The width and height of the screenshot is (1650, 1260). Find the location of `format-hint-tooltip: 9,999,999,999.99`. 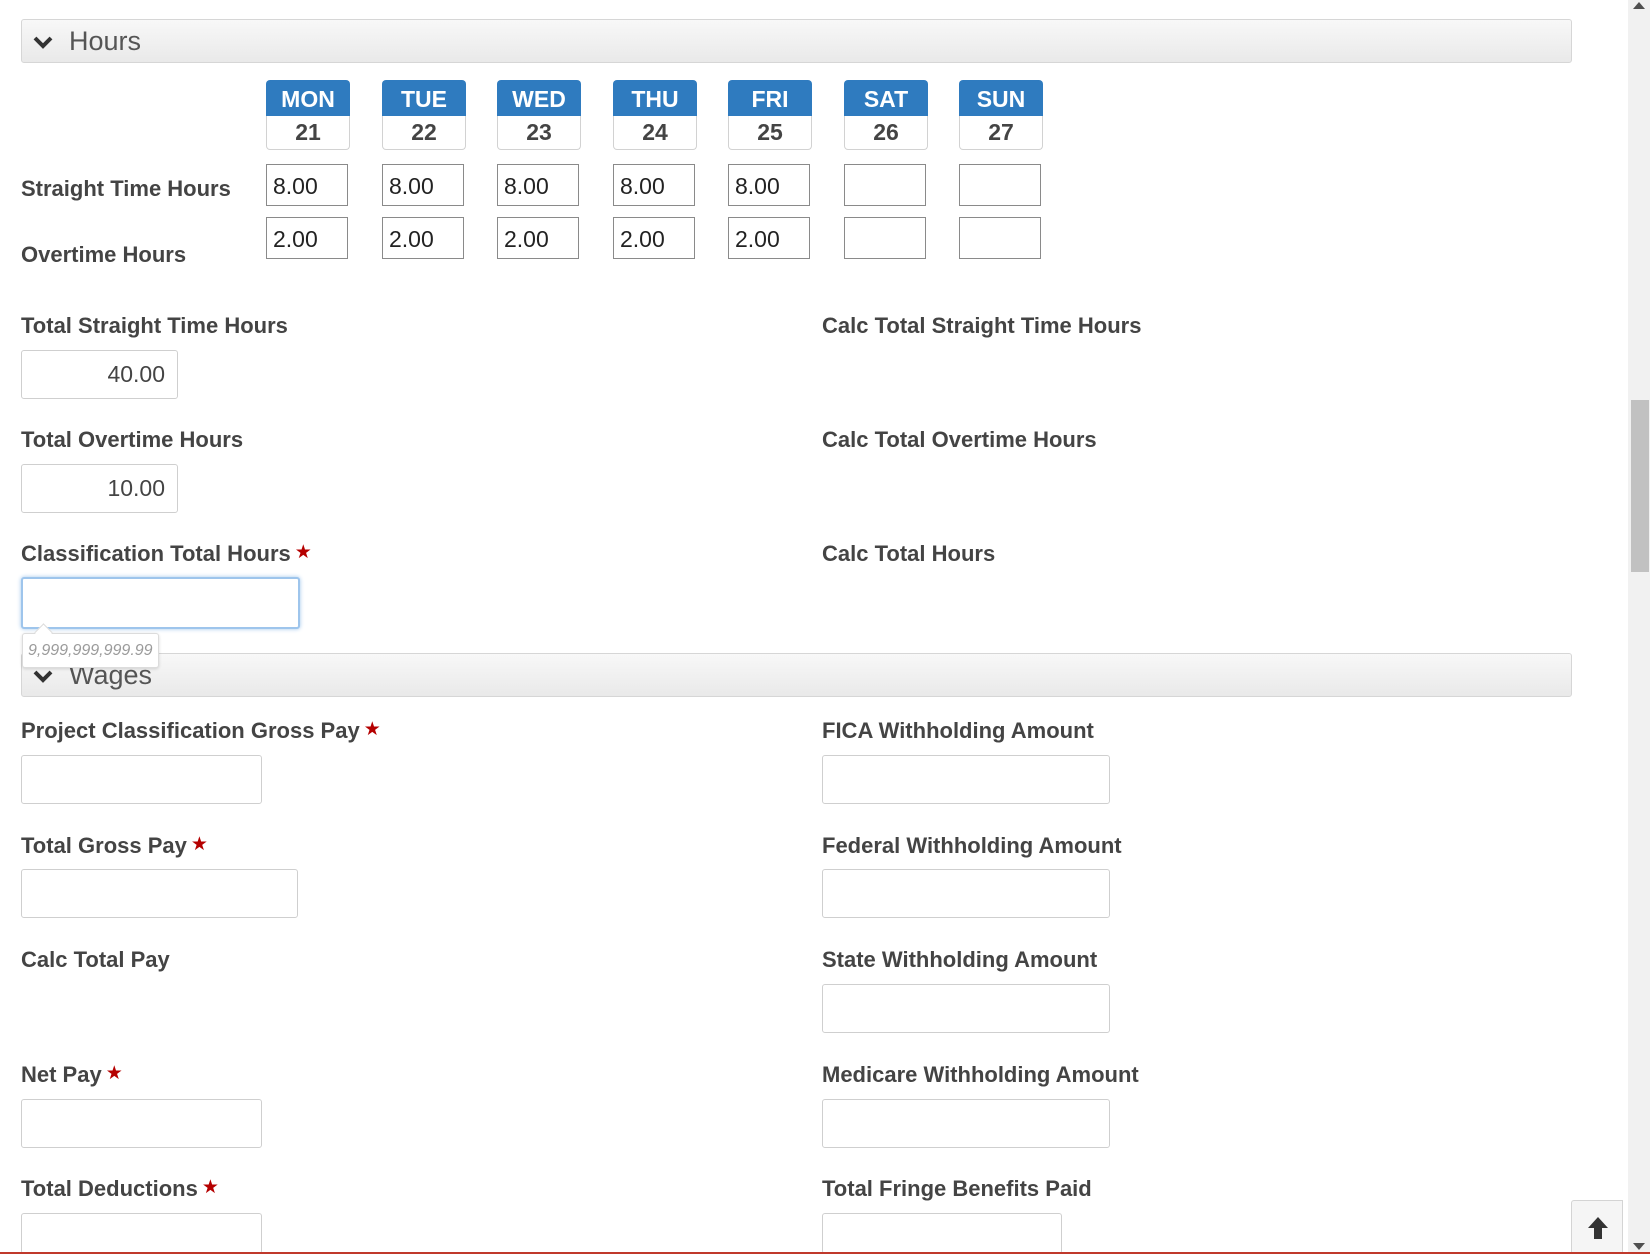

format-hint-tooltip: 9,999,999,999.99 is located at coordinates (90, 650).